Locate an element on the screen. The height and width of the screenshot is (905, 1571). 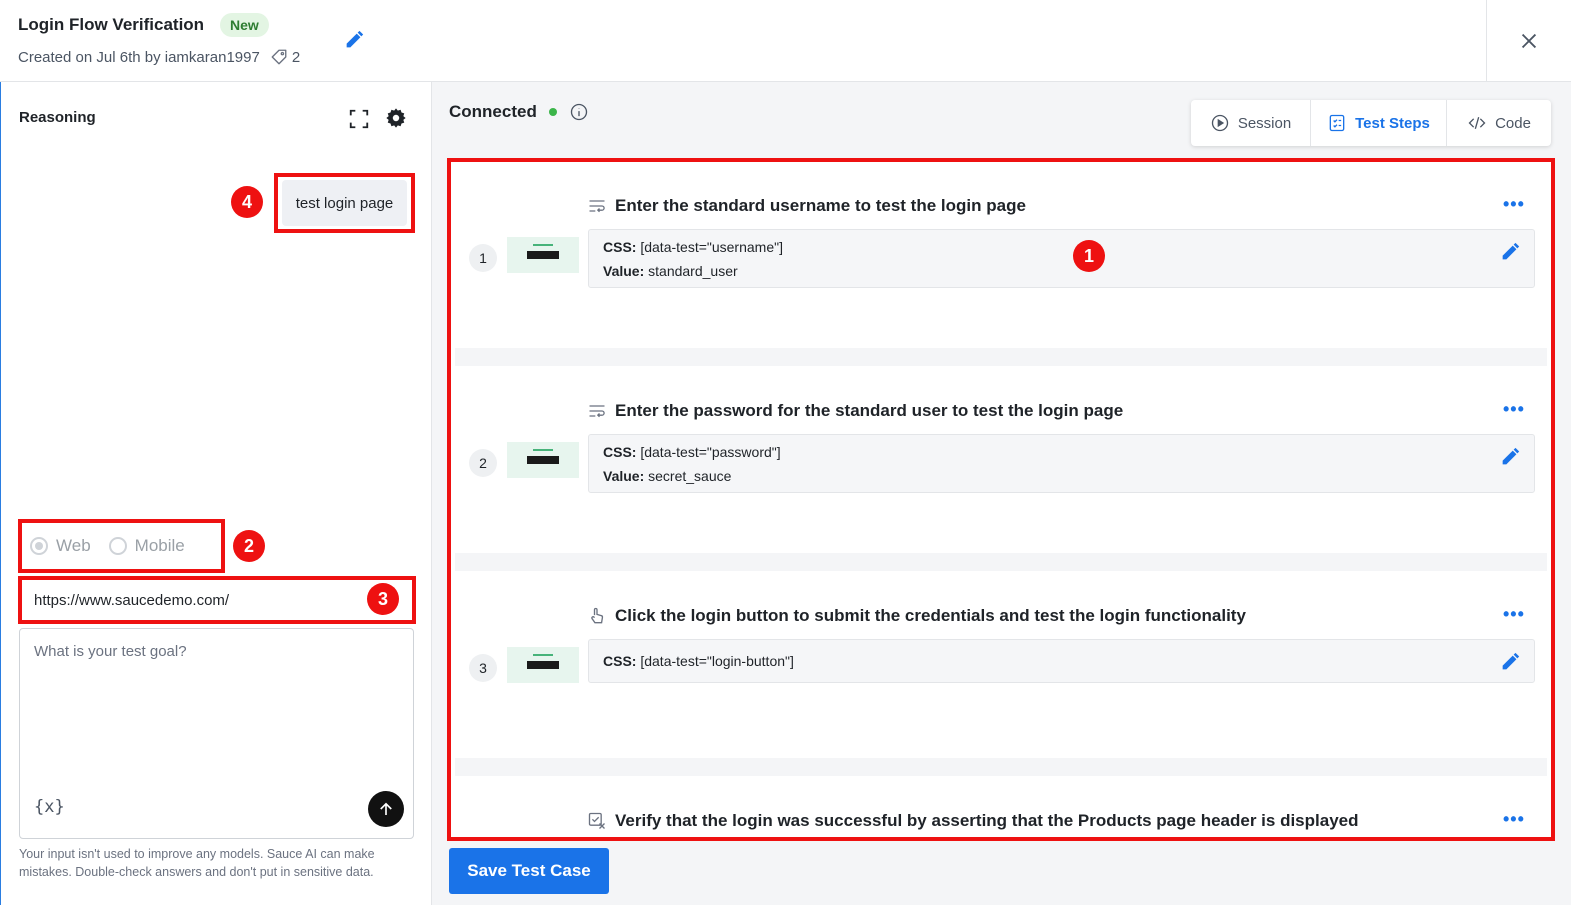
status-badge: New is located at coordinates (244, 25).